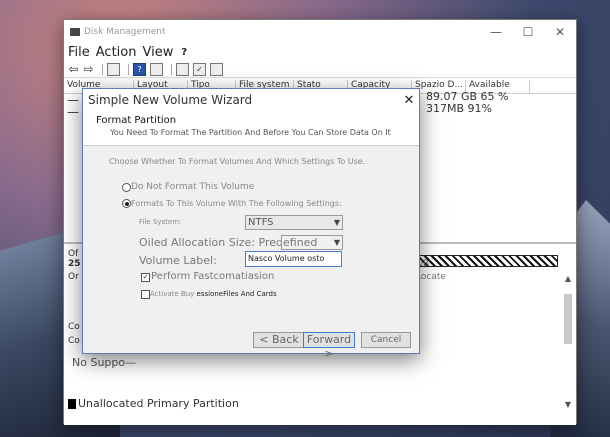 The height and width of the screenshot is (437, 610). I want to click on menu-action: Action, so click(116, 52).